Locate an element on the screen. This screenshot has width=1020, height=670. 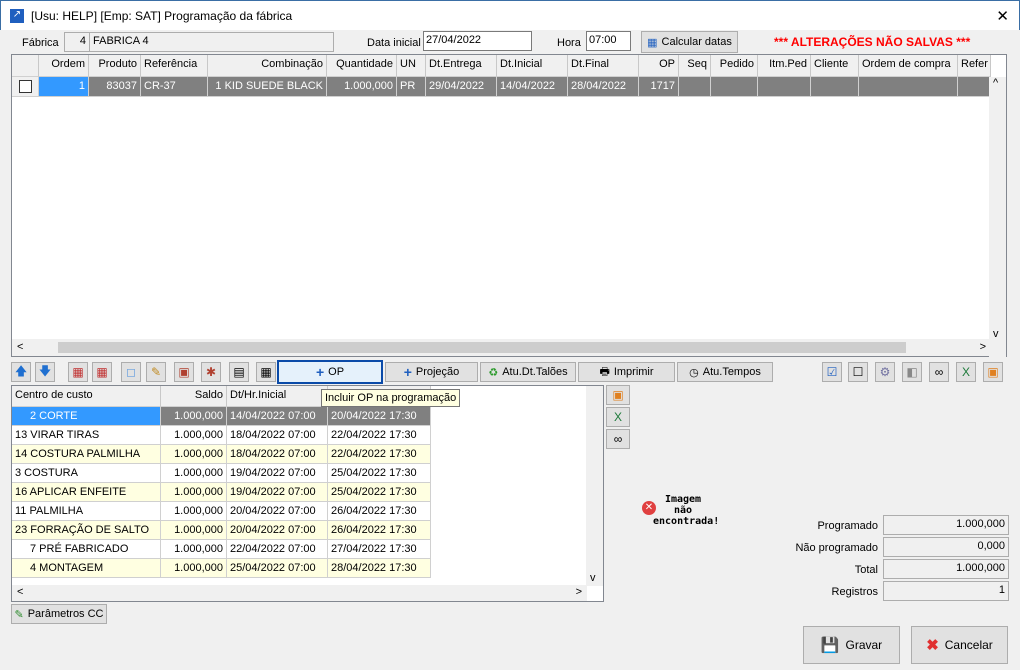
column-header: Seq is located at coordinates (695, 66).